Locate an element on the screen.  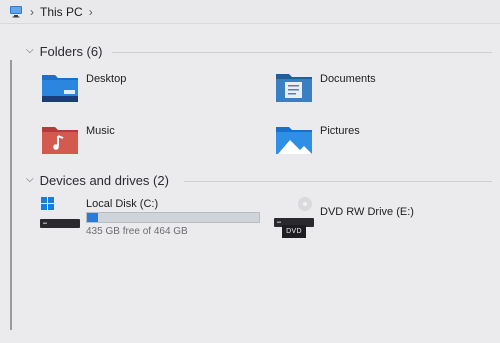
documents-folder-icon is located at coordinates (294, 90).